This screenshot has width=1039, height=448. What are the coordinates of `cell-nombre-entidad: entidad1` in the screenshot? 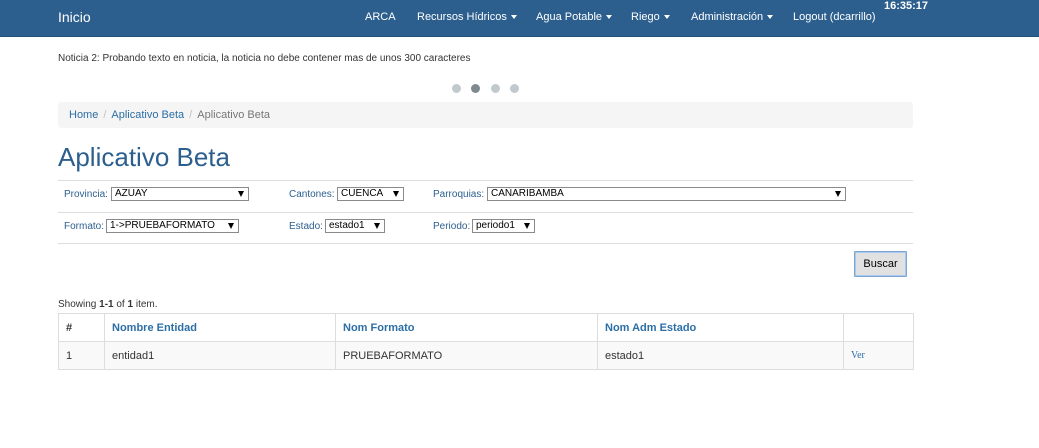 It's located at (220, 355).